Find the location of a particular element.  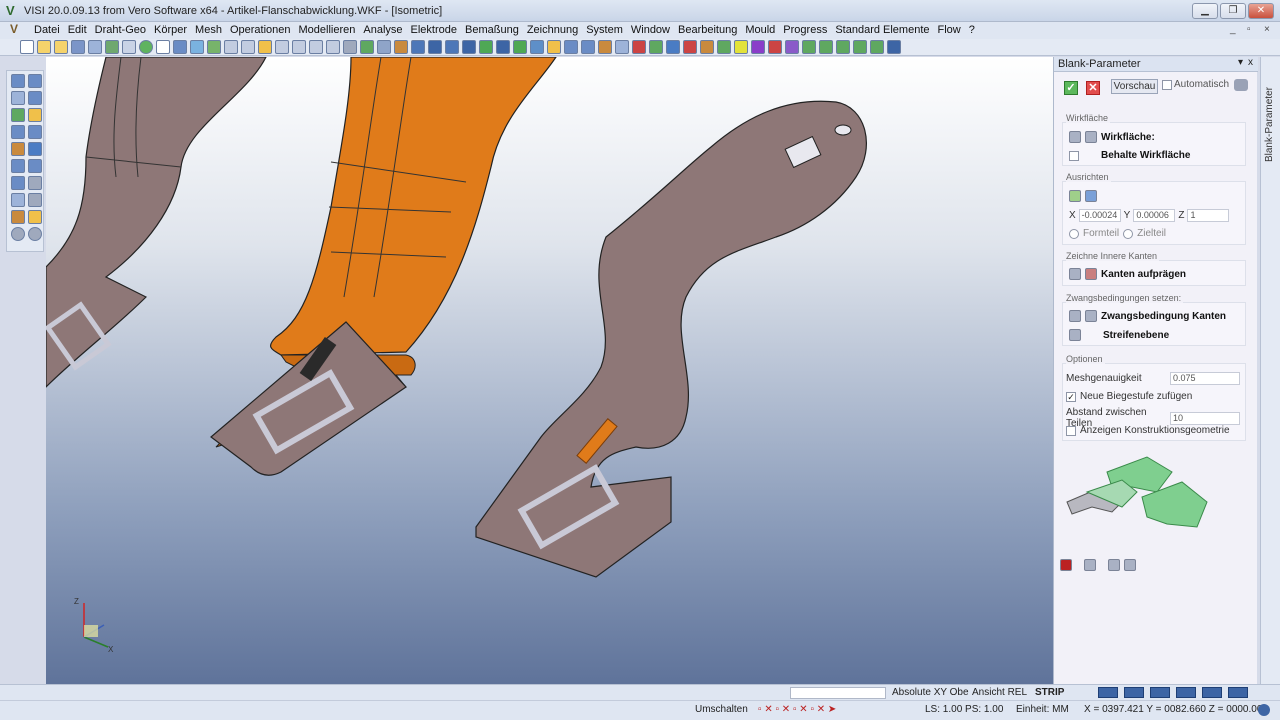

ok-button: ✓ is located at coordinates (1071, 88).